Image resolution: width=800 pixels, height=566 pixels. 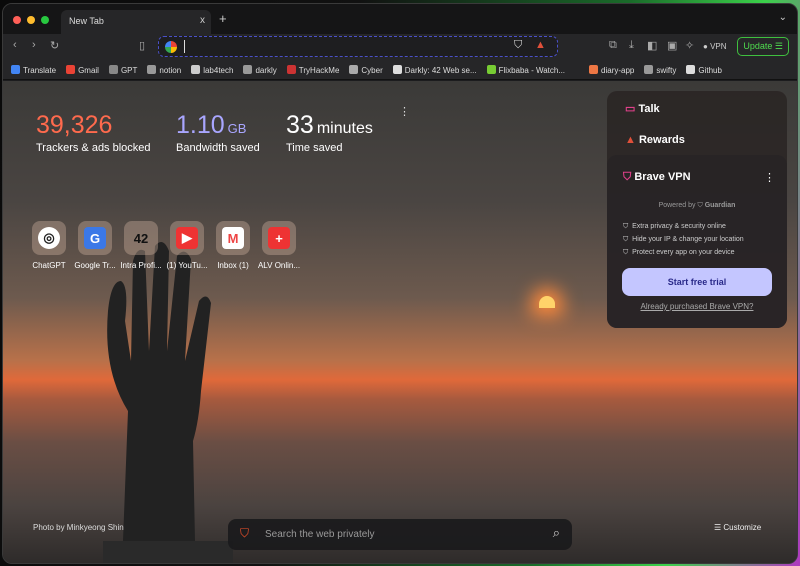 I want to click on close-tab-icon: x, so click(x=202, y=20).